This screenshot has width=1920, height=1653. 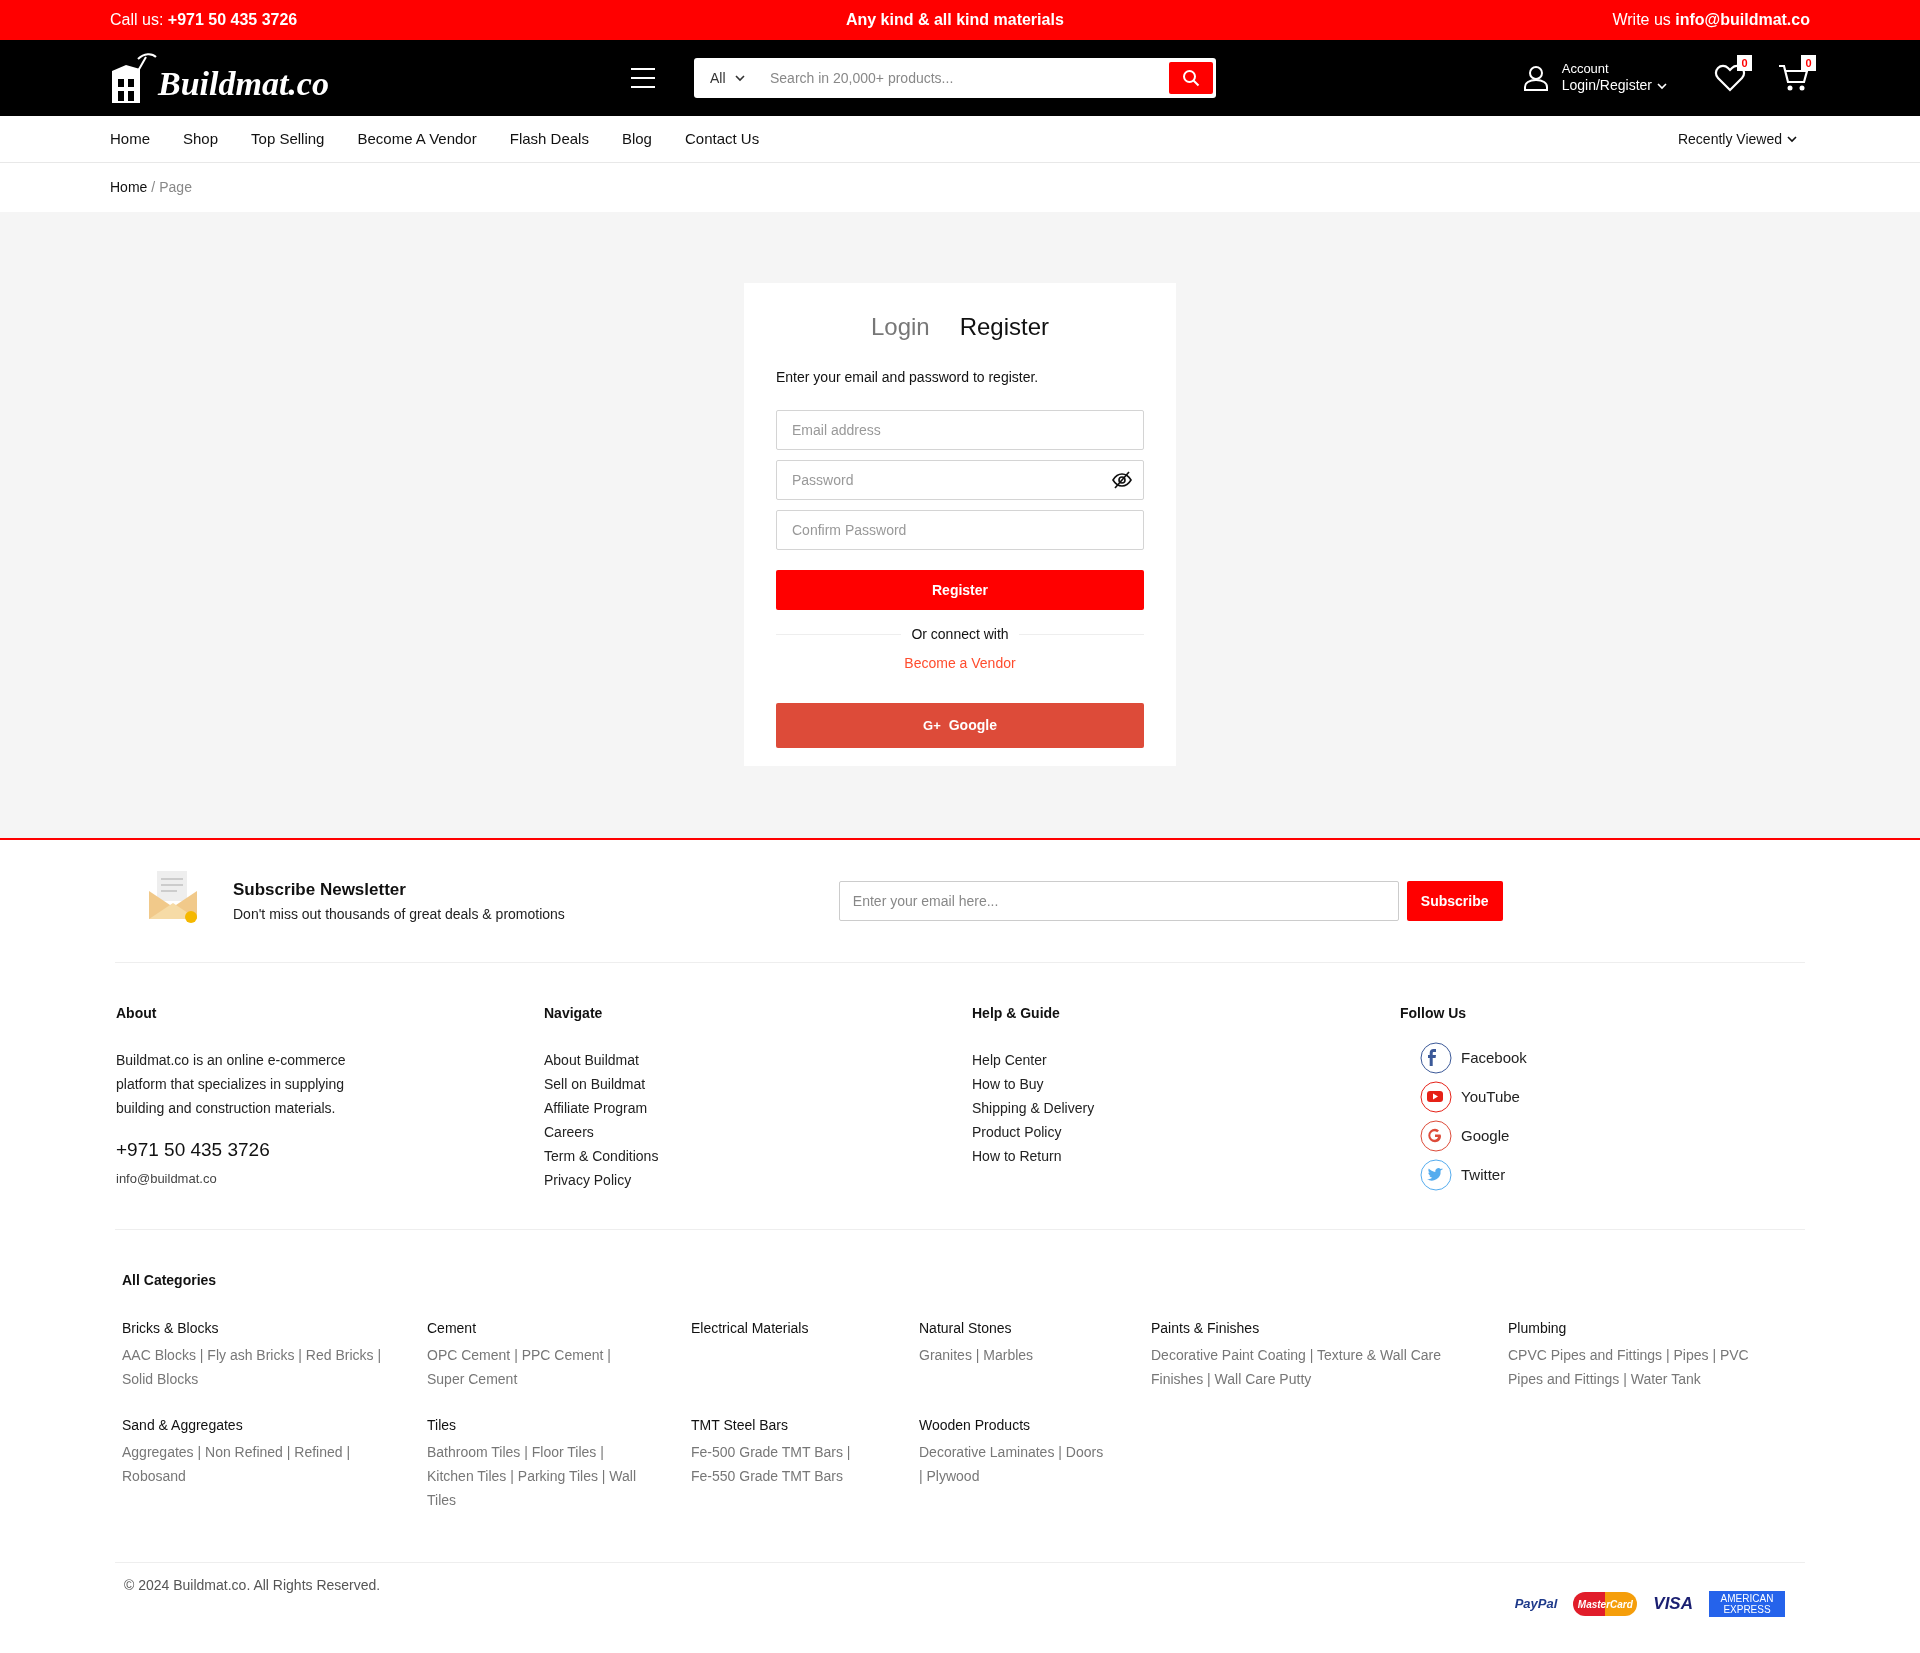 What do you see at coordinates (252, 1425) in the screenshot?
I see `category-title: Sand & Aggregates` at bounding box center [252, 1425].